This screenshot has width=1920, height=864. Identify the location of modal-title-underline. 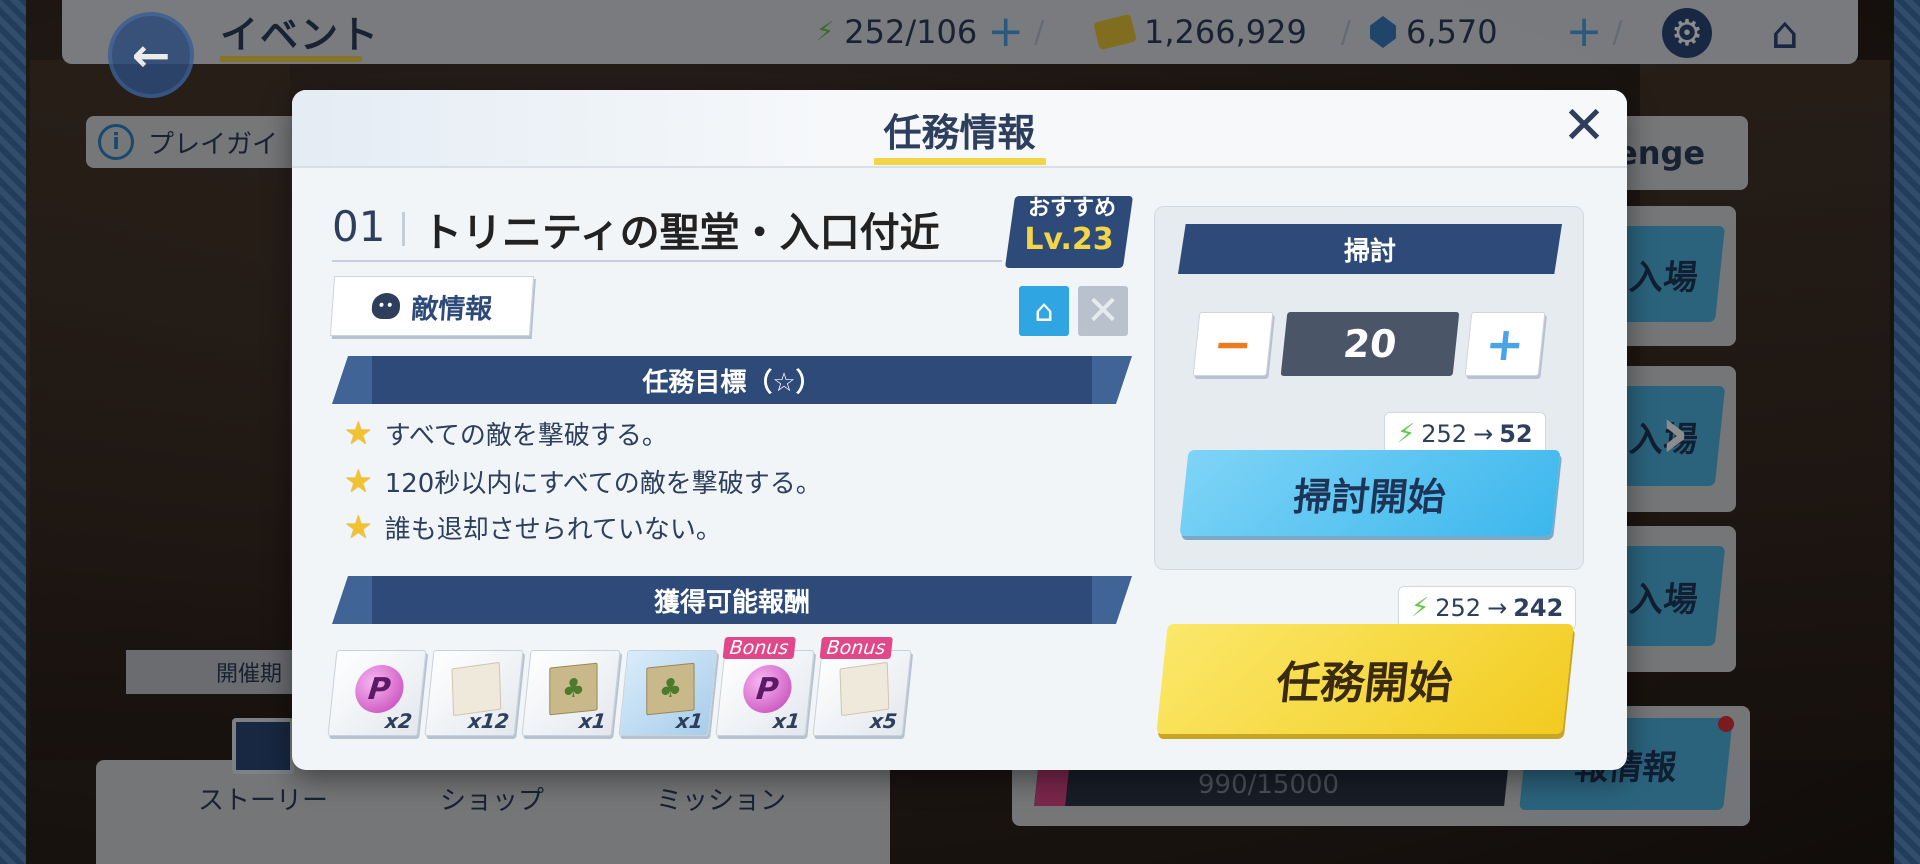
(960, 161).